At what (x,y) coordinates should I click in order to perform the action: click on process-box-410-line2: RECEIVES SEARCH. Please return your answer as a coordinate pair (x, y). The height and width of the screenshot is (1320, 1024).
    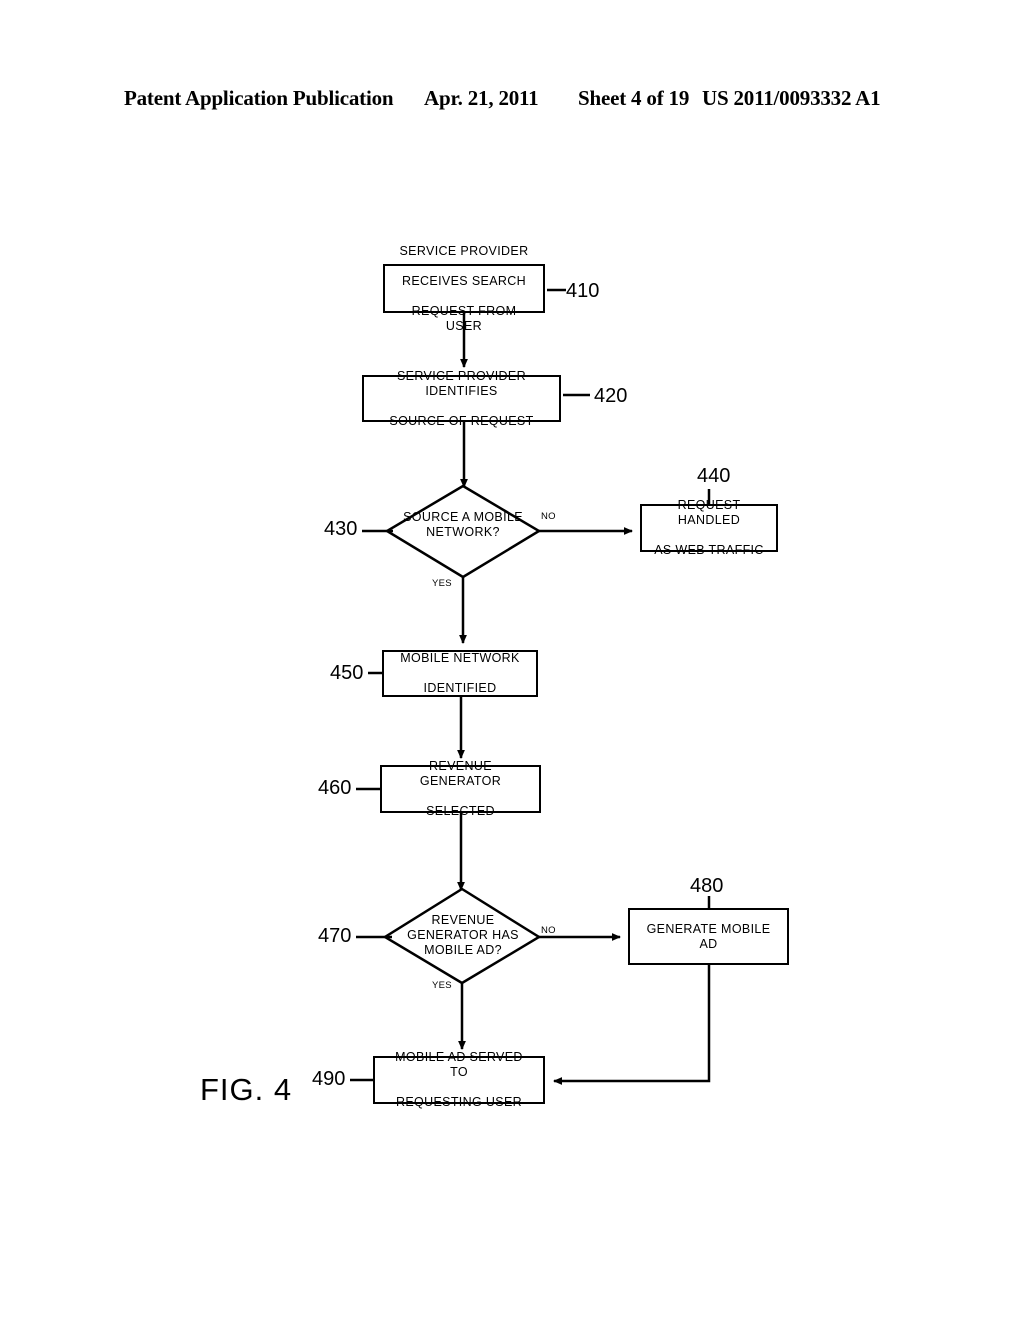
    Looking at the image, I should click on (464, 280).